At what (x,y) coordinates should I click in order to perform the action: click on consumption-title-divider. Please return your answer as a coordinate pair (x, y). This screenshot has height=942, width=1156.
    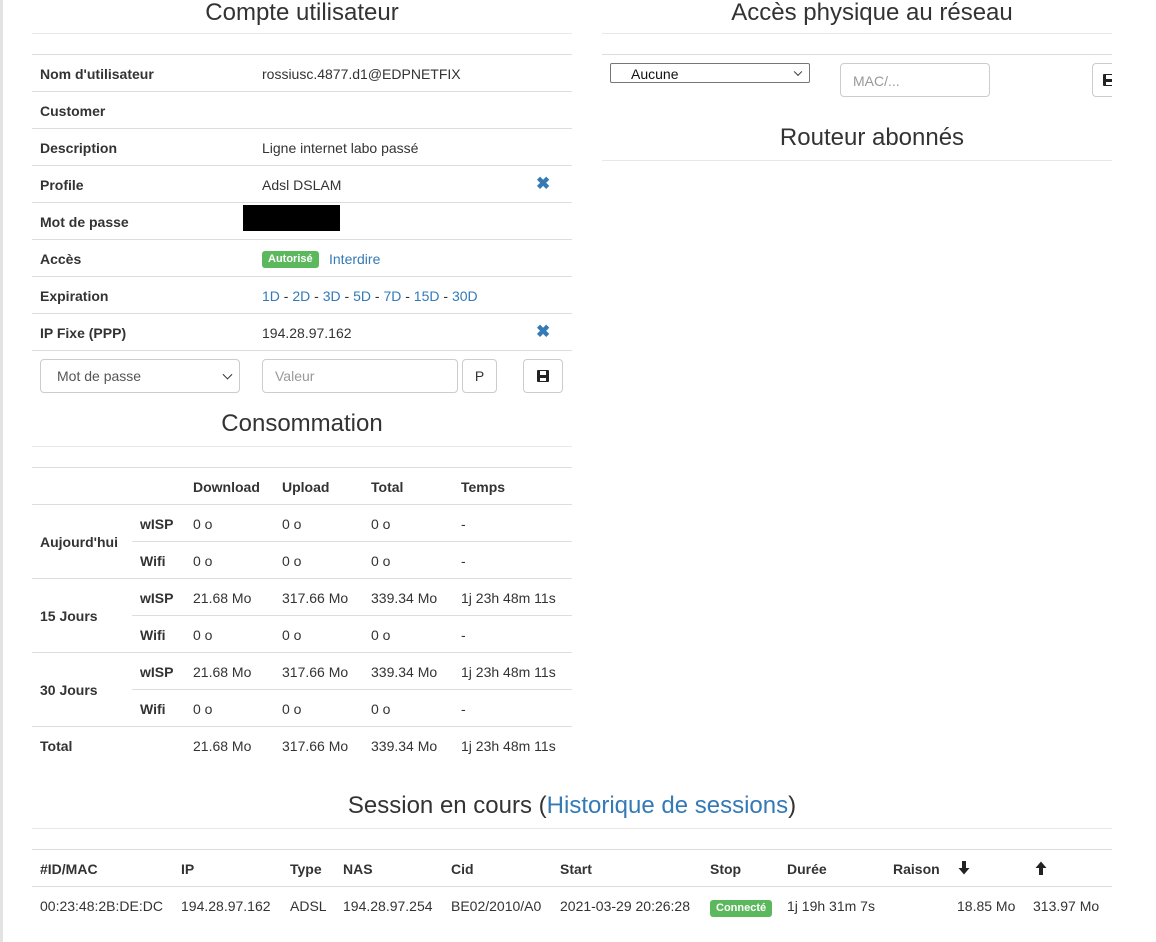
    Looking at the image, I should click on (302, 446).